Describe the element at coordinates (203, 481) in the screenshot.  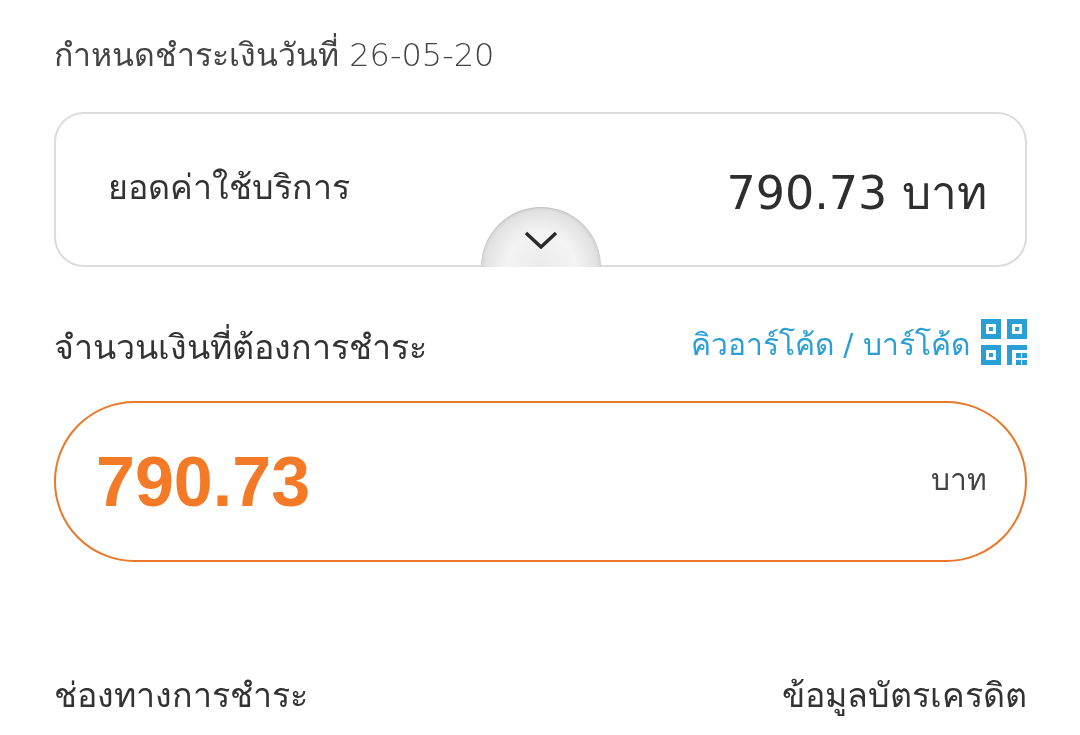
I see `amount-value: 790.73` at that location.